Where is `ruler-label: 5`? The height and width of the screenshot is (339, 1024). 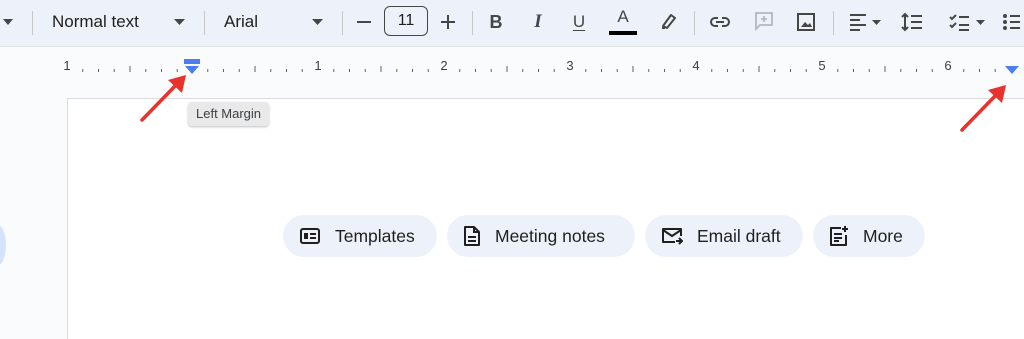
ruler-label: 5 is located at coordinates (821, 65).